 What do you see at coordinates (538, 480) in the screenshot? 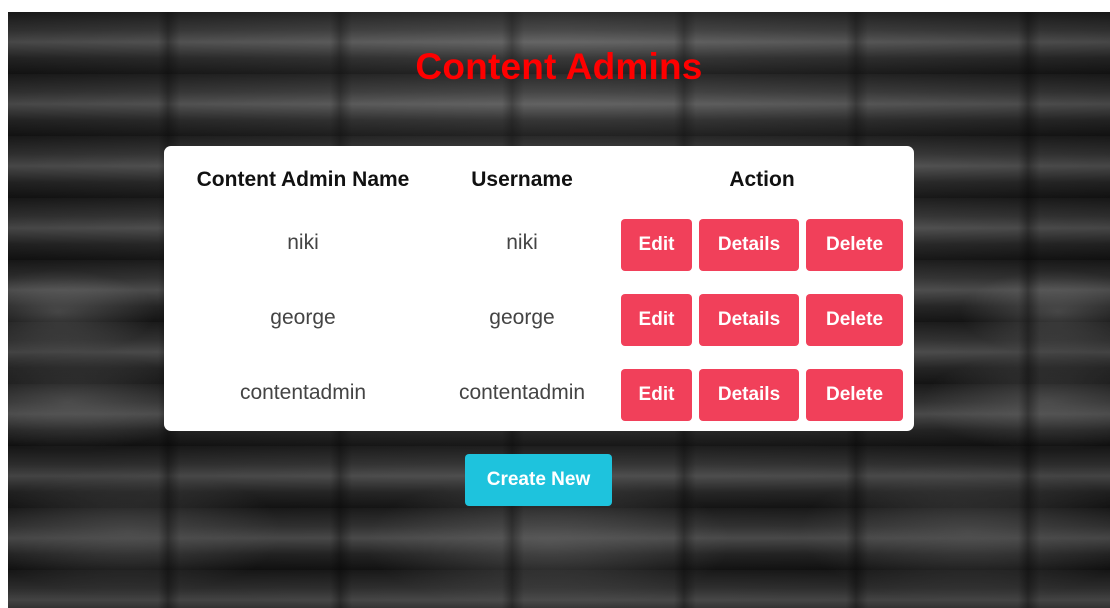
I see `create-new-button: Create New` at bounding box center [538, 480].